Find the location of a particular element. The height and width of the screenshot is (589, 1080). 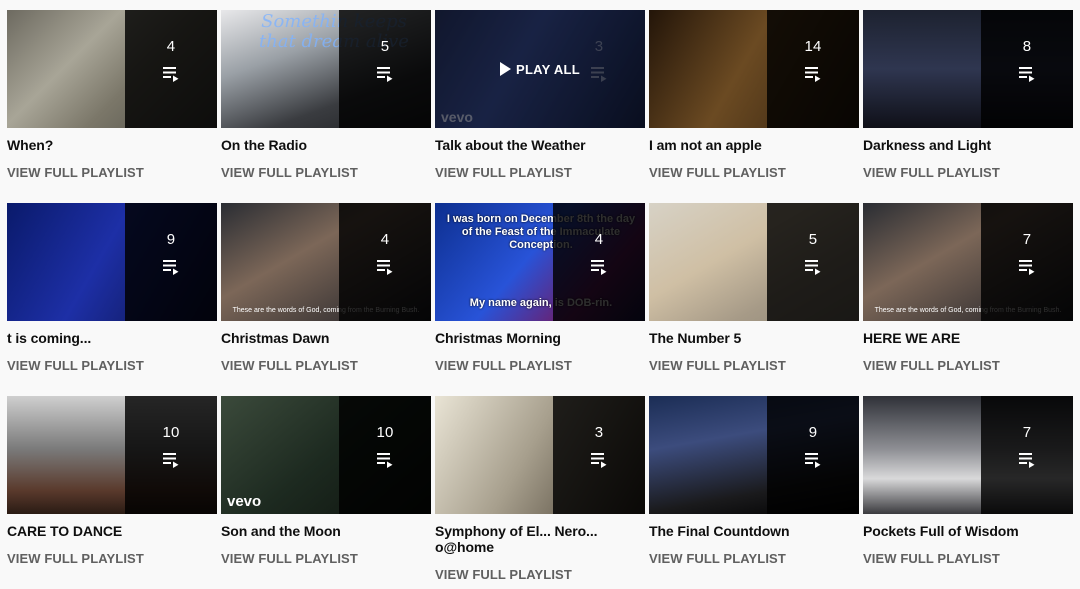

playlist-title: Pockets Full of Wisdom is located at coordinates (968, 531).